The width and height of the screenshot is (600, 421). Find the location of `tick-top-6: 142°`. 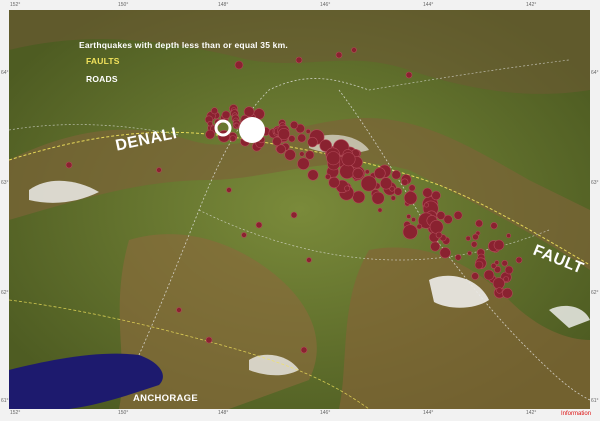

tick-top-6: 142° is located at coordinates (531, 5).